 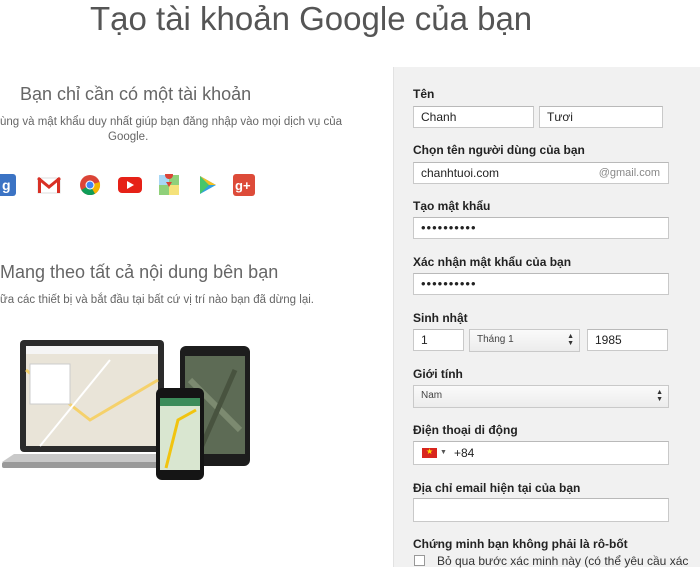 I want to click on birth-month-select: Tháng 1 ▲ ▼, so click(x=524, y=340).